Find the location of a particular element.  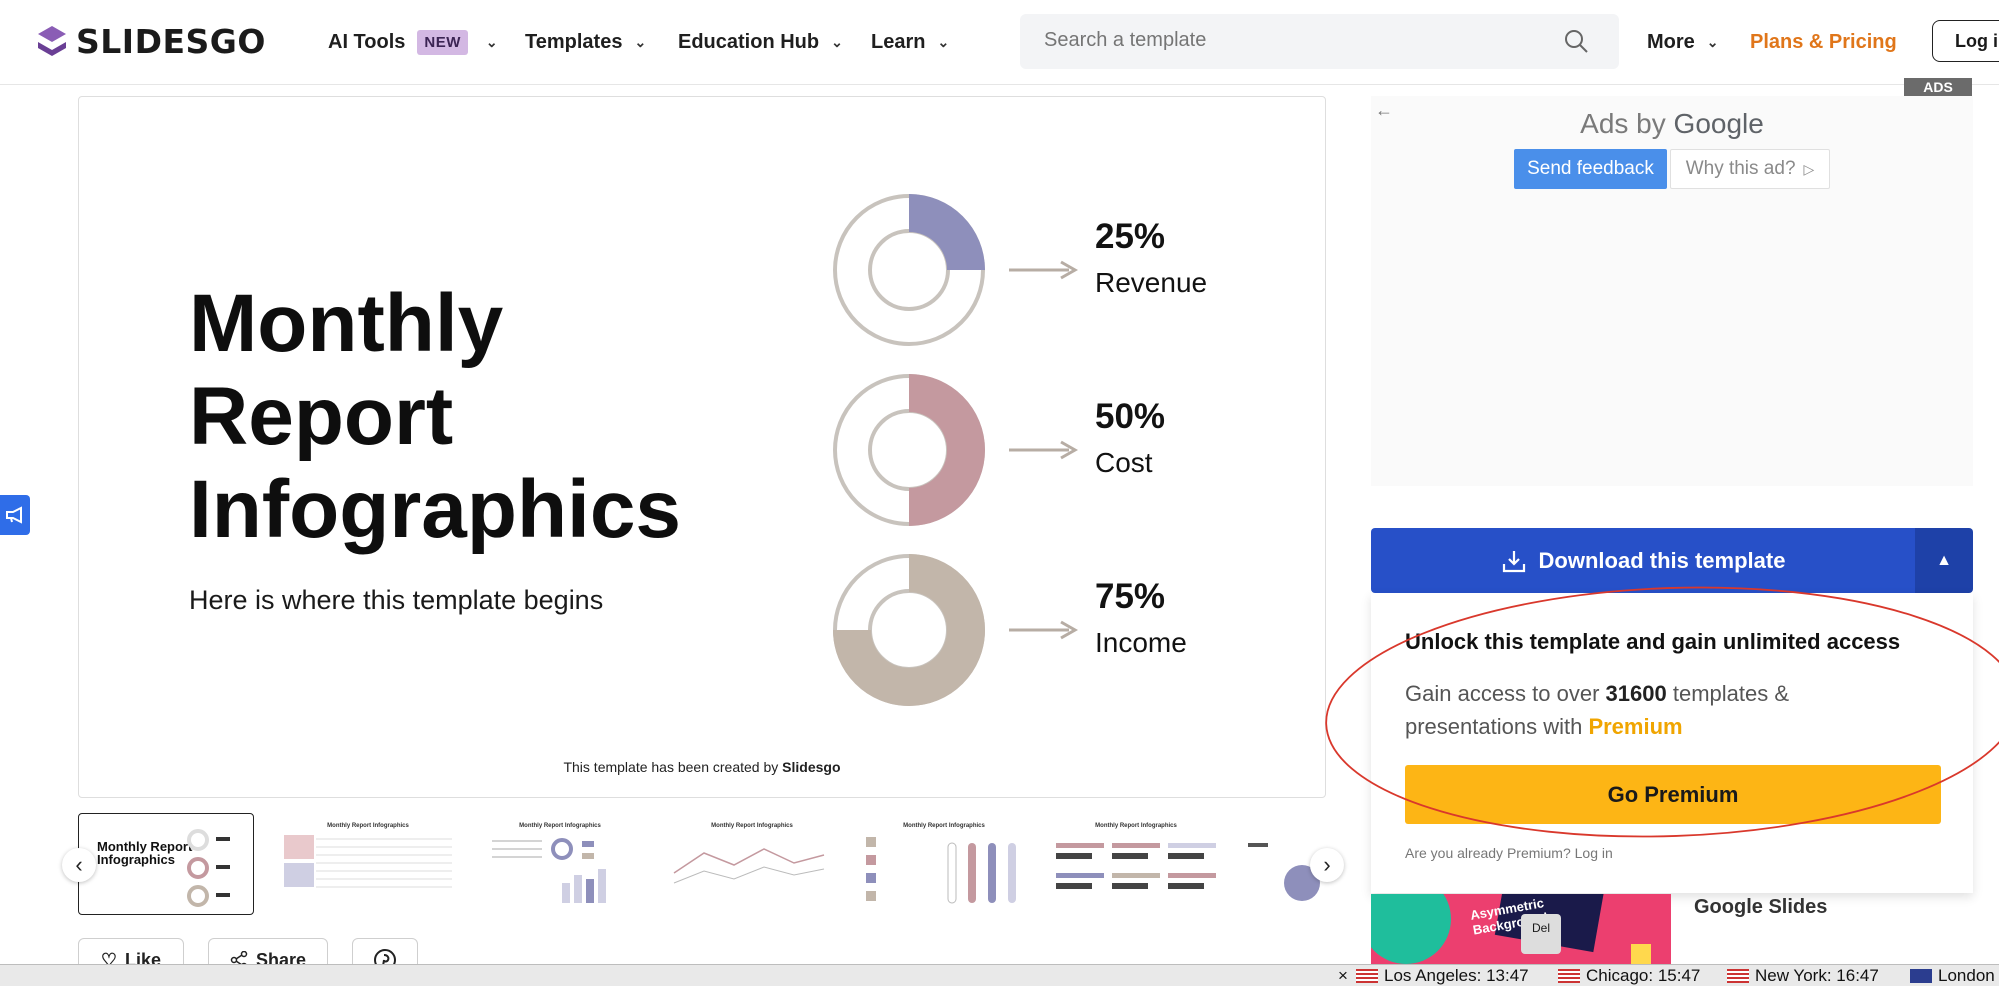

thumbnail-slide-4: Monthly Report Infographics is located at coordinates (752, 864).